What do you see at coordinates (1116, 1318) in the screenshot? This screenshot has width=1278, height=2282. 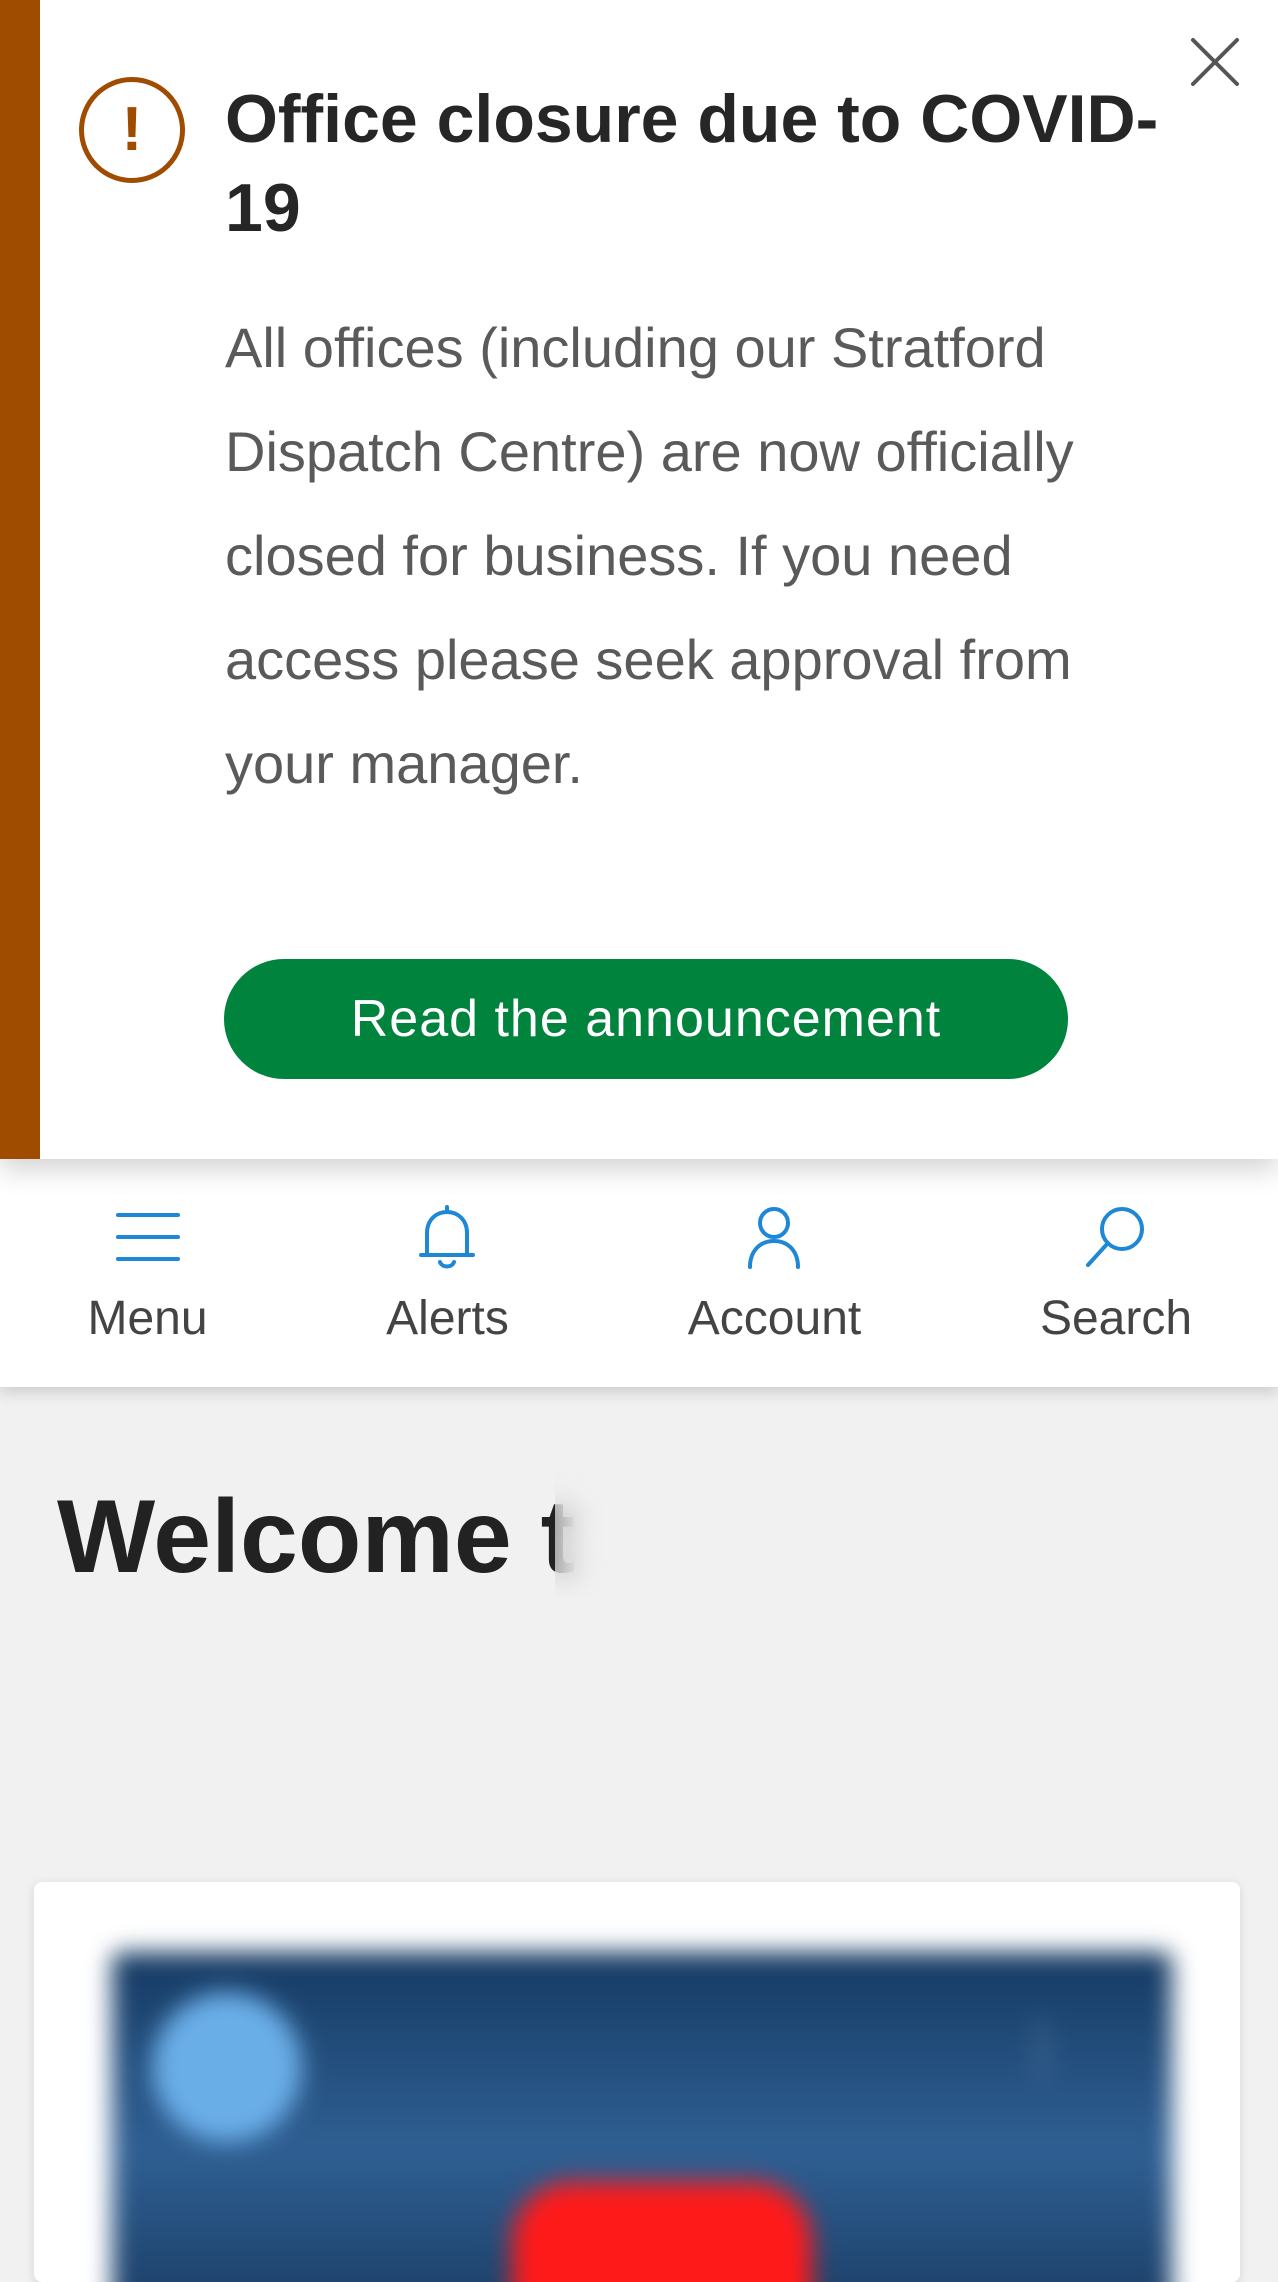 I see `nav-label-search: Search` at bounding box center [1116, 1318].